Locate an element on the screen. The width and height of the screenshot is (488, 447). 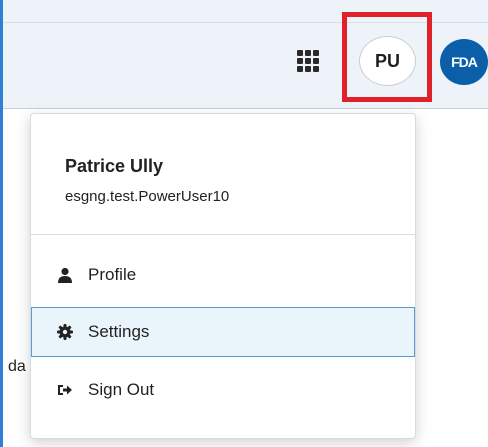
menu-item-label: Profile is located at coordinates (112, 274).